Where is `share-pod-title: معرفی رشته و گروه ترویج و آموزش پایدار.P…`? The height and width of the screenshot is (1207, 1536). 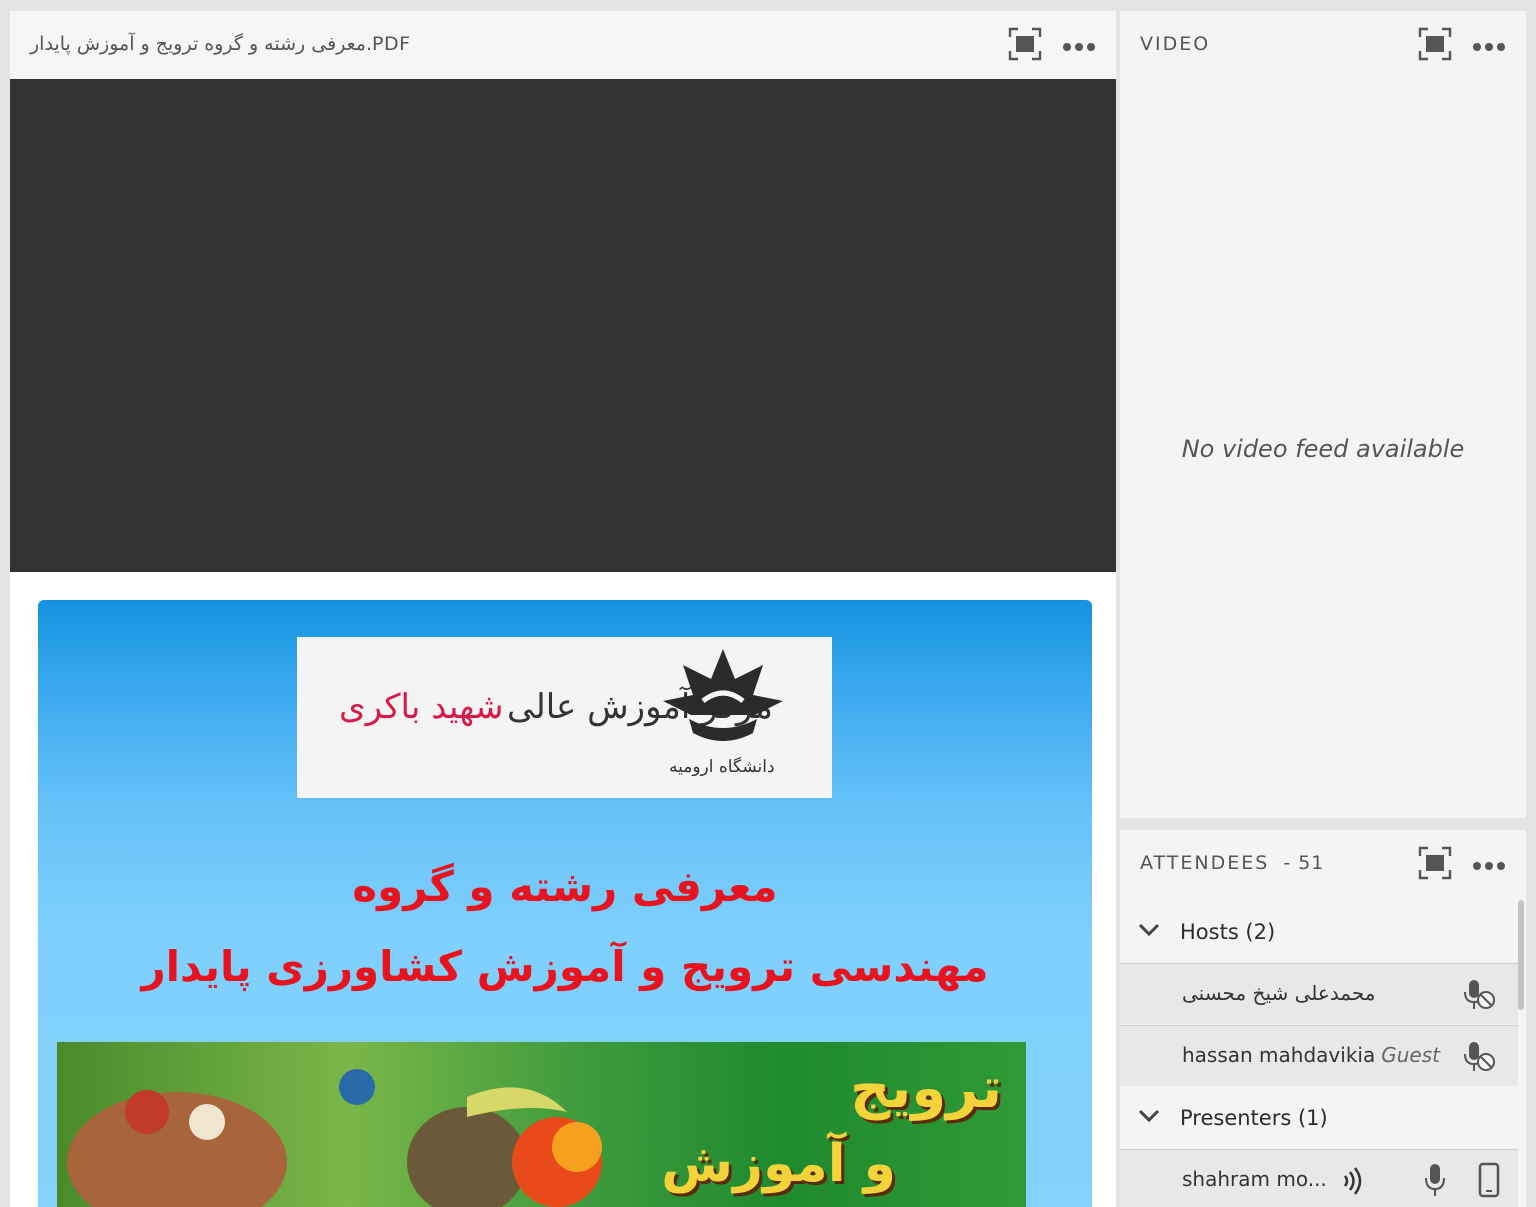
share-pod-title: معرفی رشته و گروه ترویج و آموزش پایدار.P… is located at coordinates (220, 44).